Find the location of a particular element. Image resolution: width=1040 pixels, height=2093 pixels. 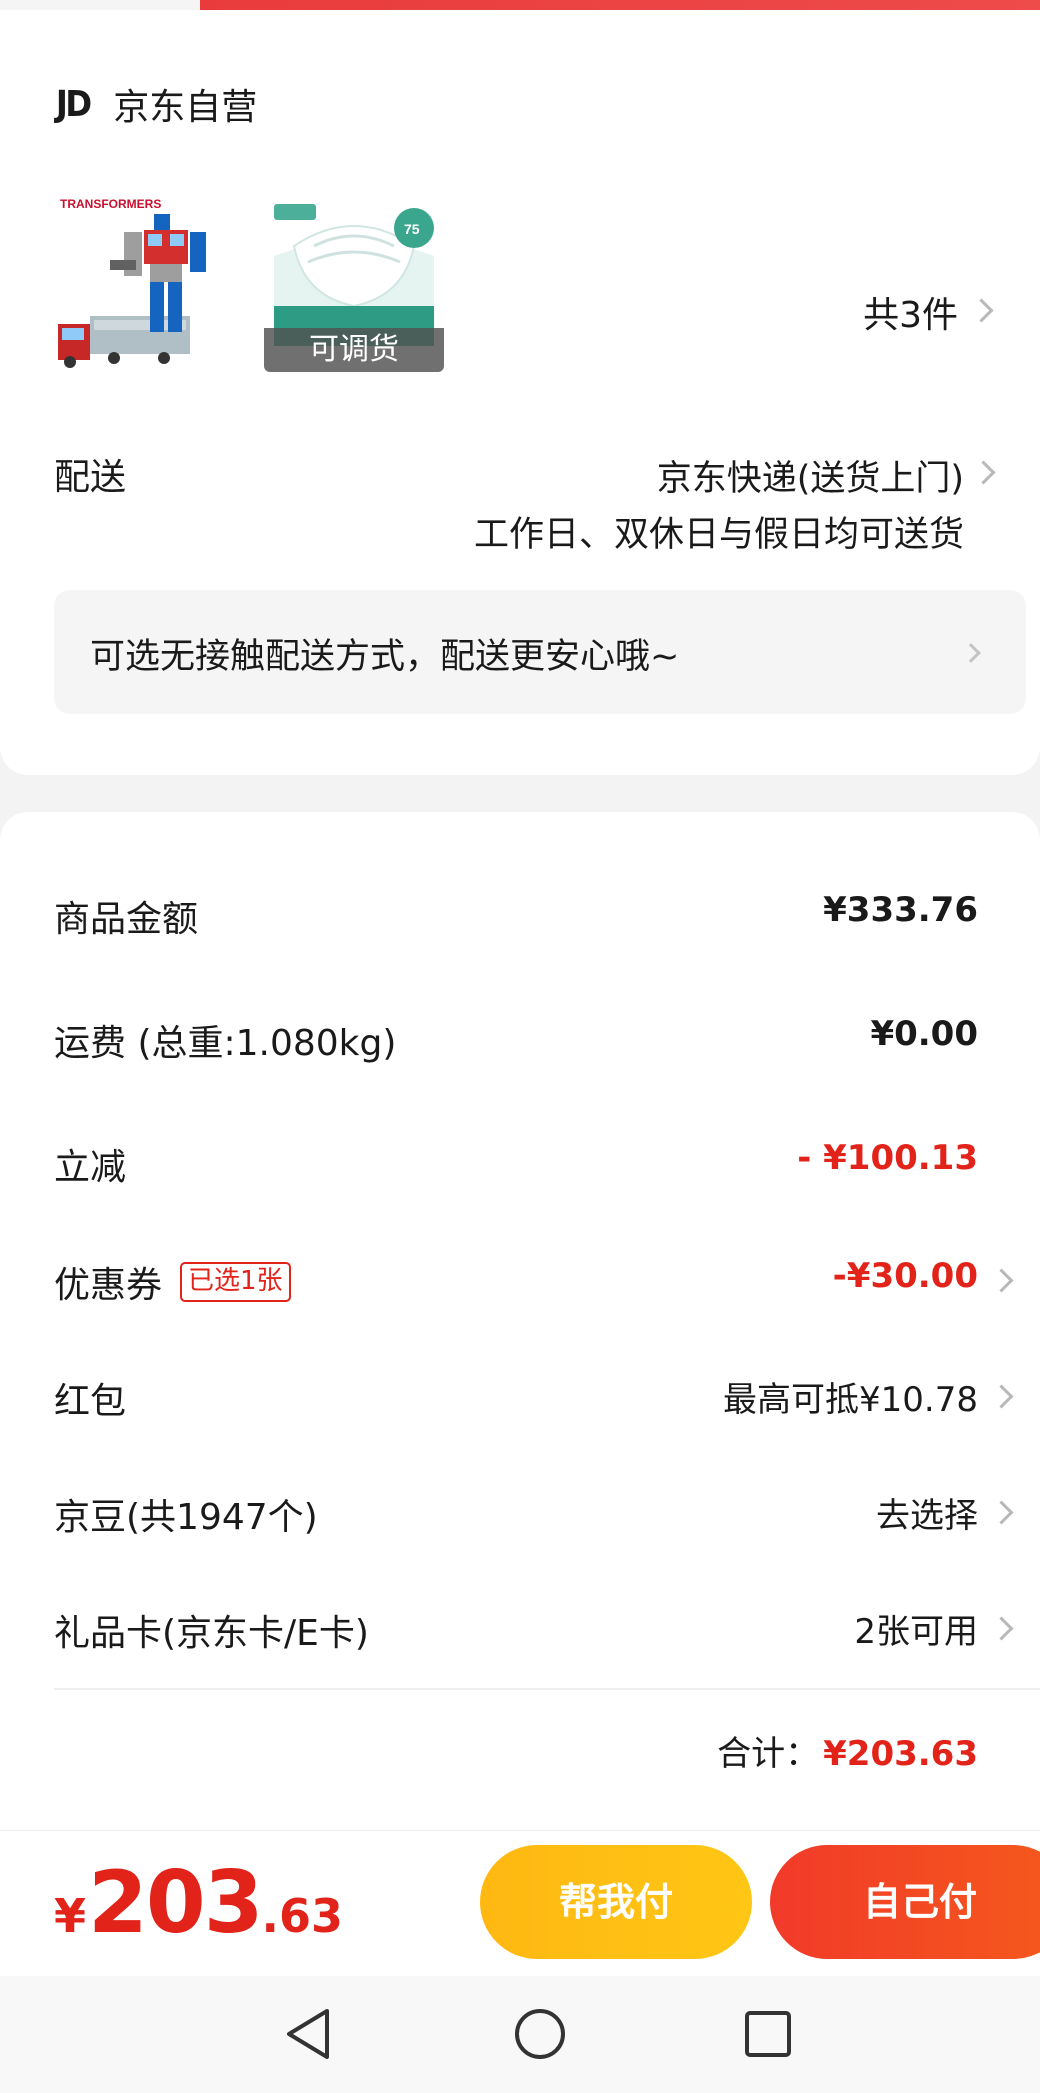

instant-discount-value: - ¥100.13 is located at coordinates (887, 1158).